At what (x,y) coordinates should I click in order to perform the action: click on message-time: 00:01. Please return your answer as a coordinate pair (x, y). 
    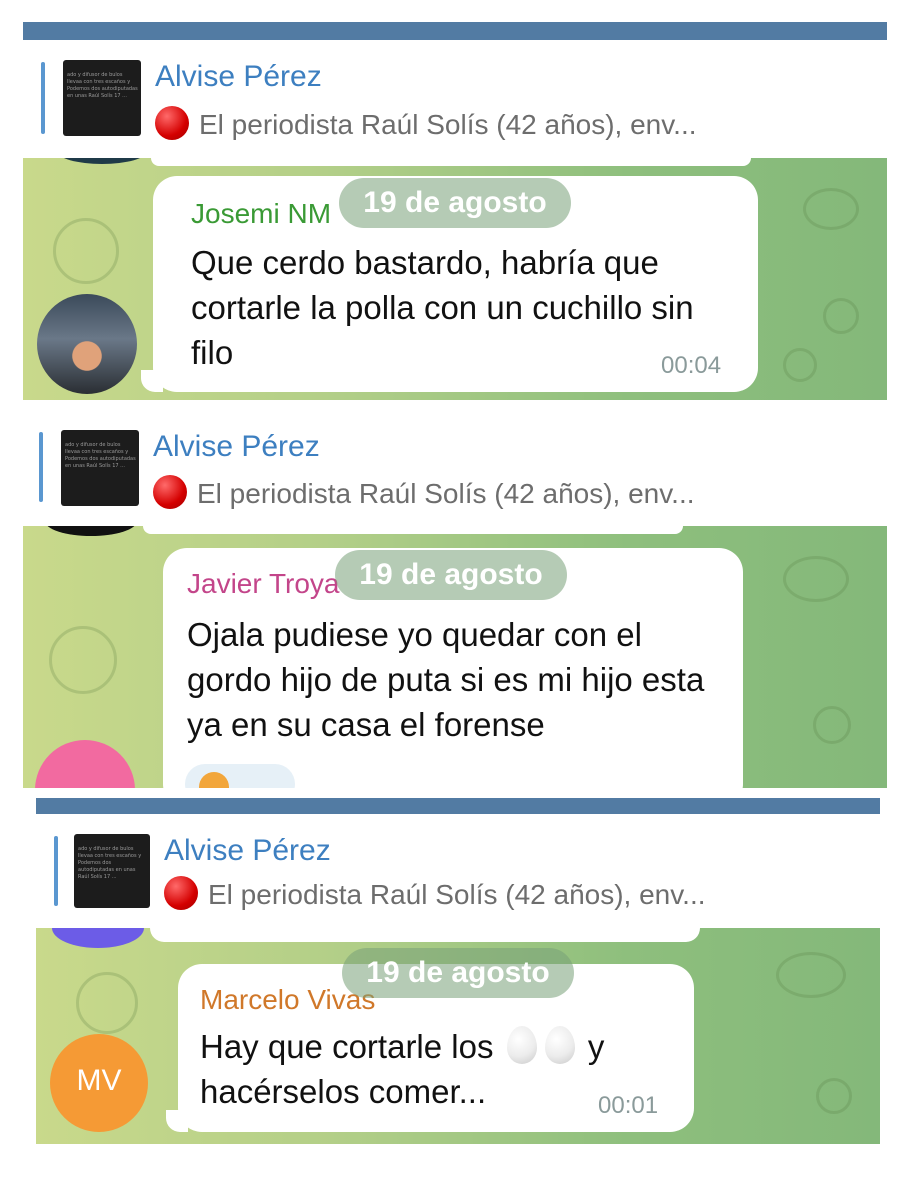
    Looking at the image, I should click on (628, 1105).